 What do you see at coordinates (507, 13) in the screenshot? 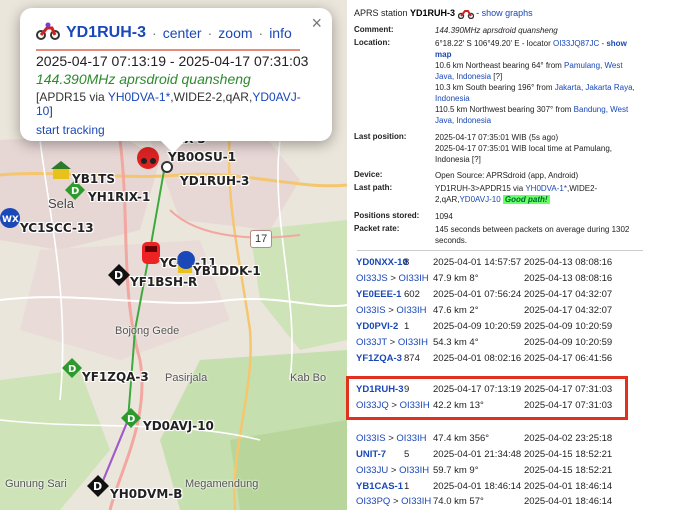
I see `show-graphs-link: show graphs` at bounding box center [507, 13].